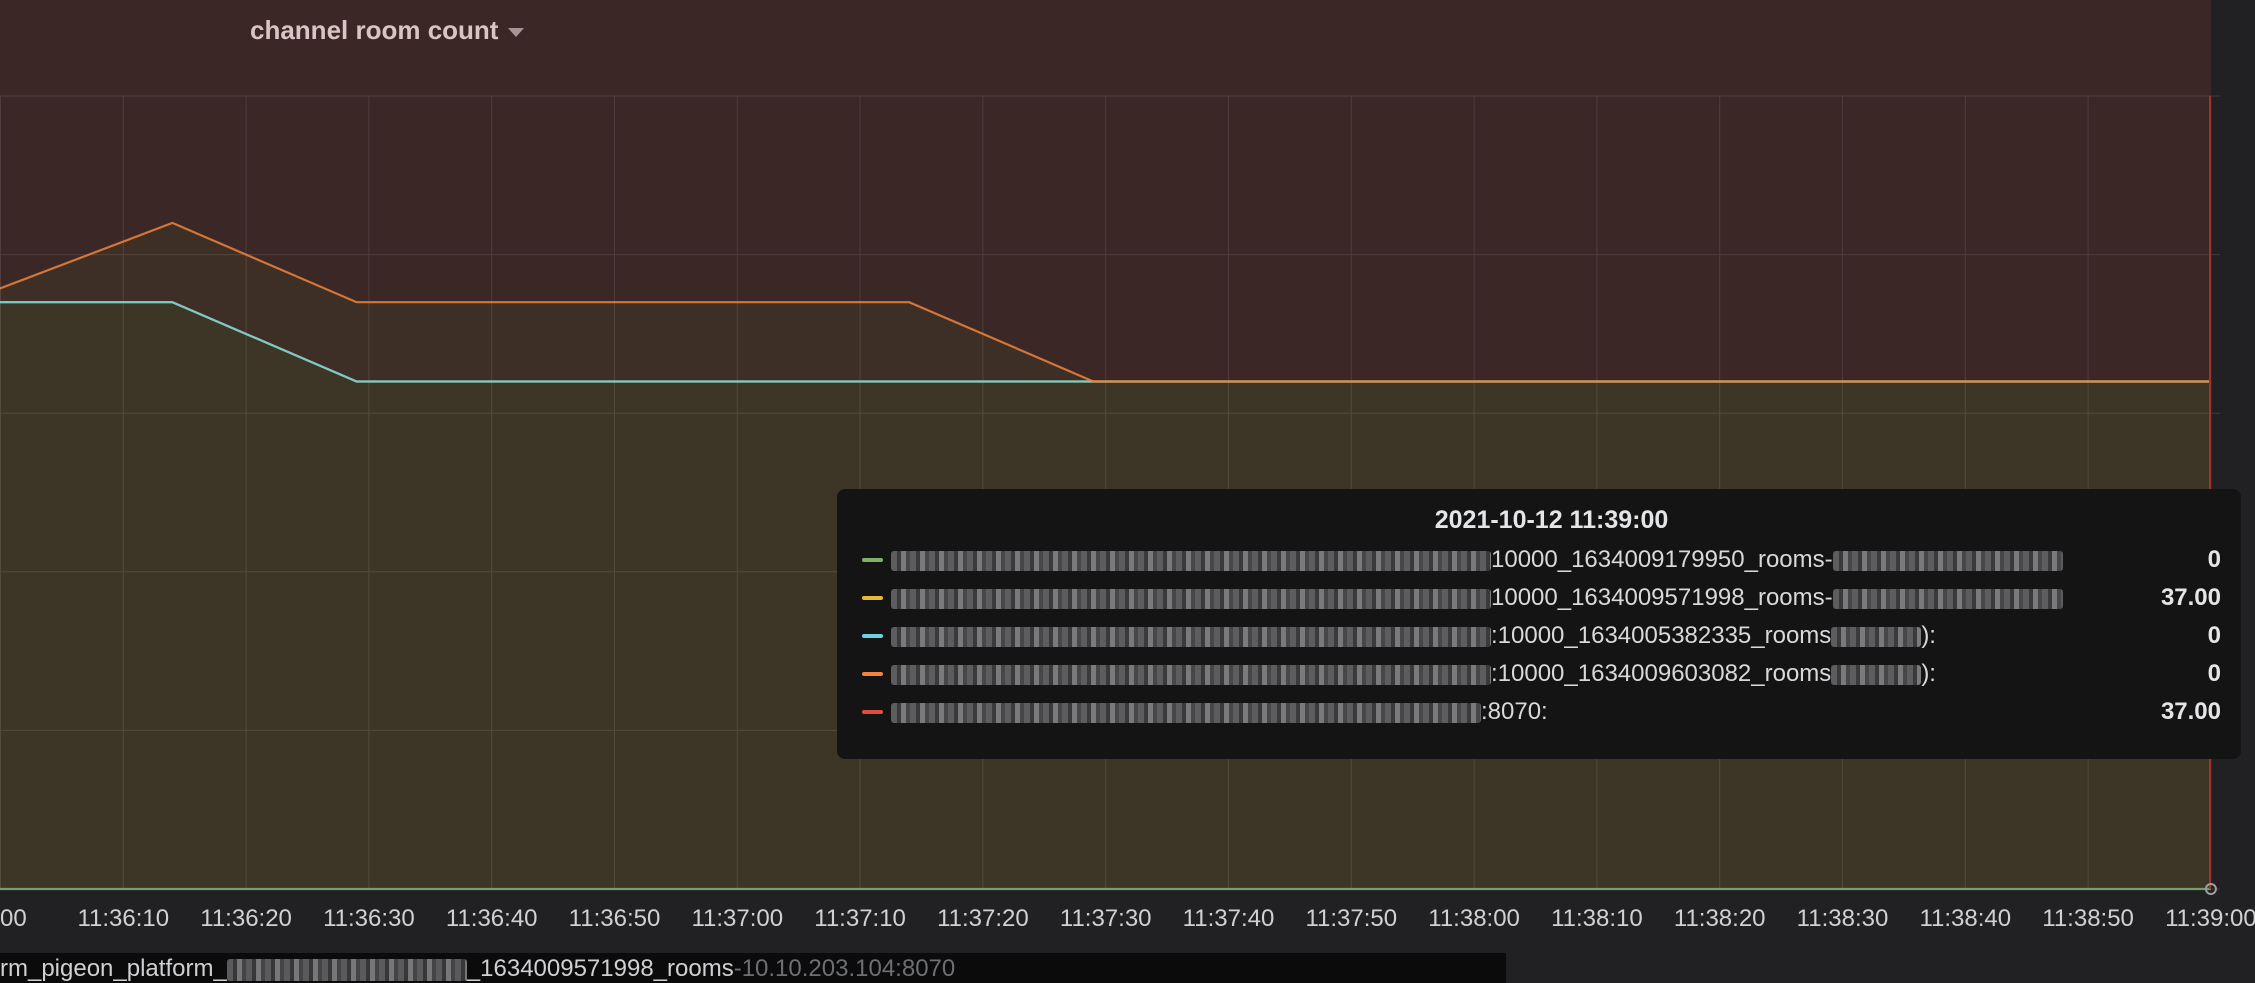 The height and width of the screenshot is (983, 2255). Describe the element at coordinates (1474, 918) in the screenshot. I see `x-tick-label: 11:38:00` at that location.